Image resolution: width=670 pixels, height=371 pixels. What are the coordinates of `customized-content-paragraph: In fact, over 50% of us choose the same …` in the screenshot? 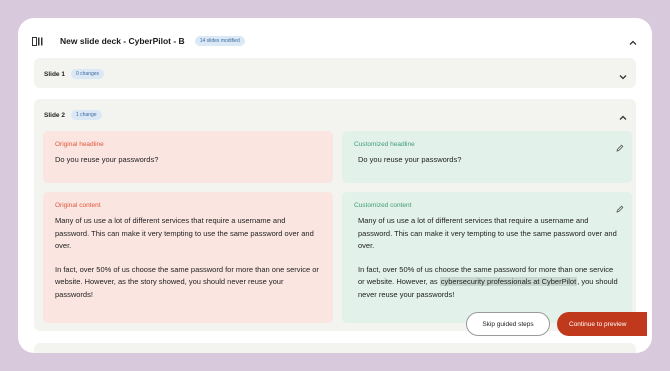 It's located at (489, 283).